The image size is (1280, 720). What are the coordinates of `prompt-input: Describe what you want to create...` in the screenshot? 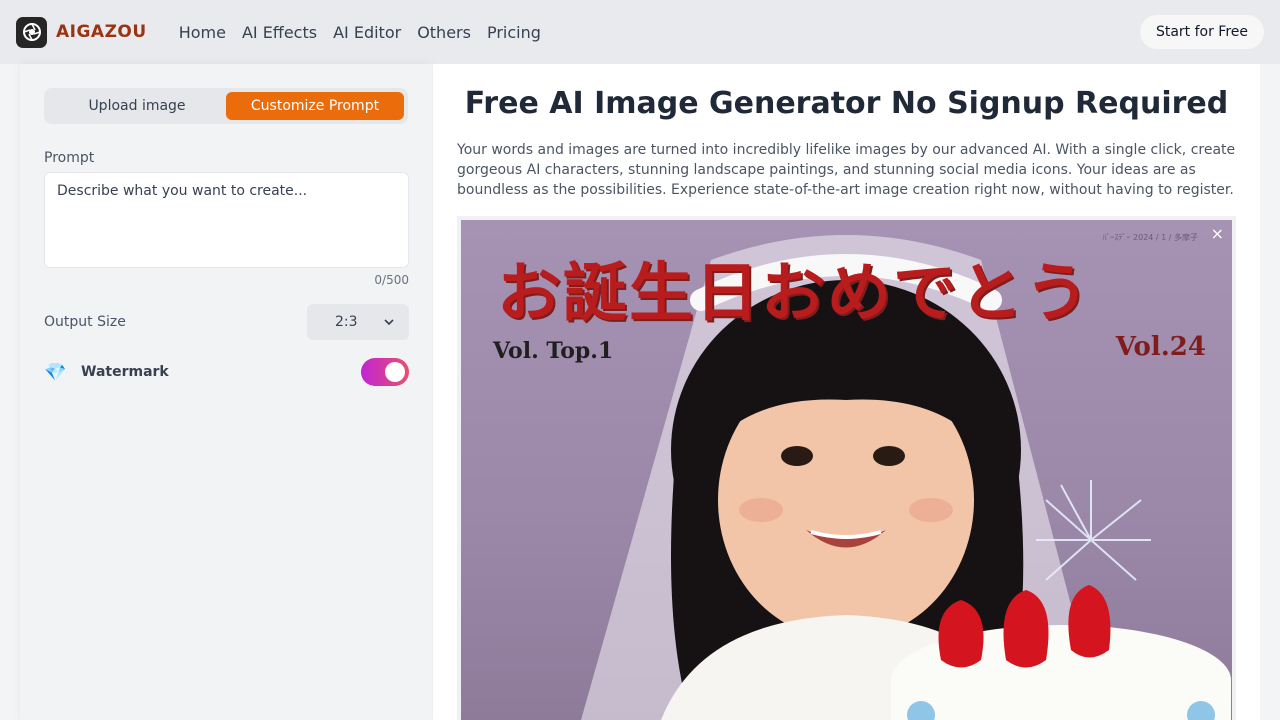 It's located at (226, 220).